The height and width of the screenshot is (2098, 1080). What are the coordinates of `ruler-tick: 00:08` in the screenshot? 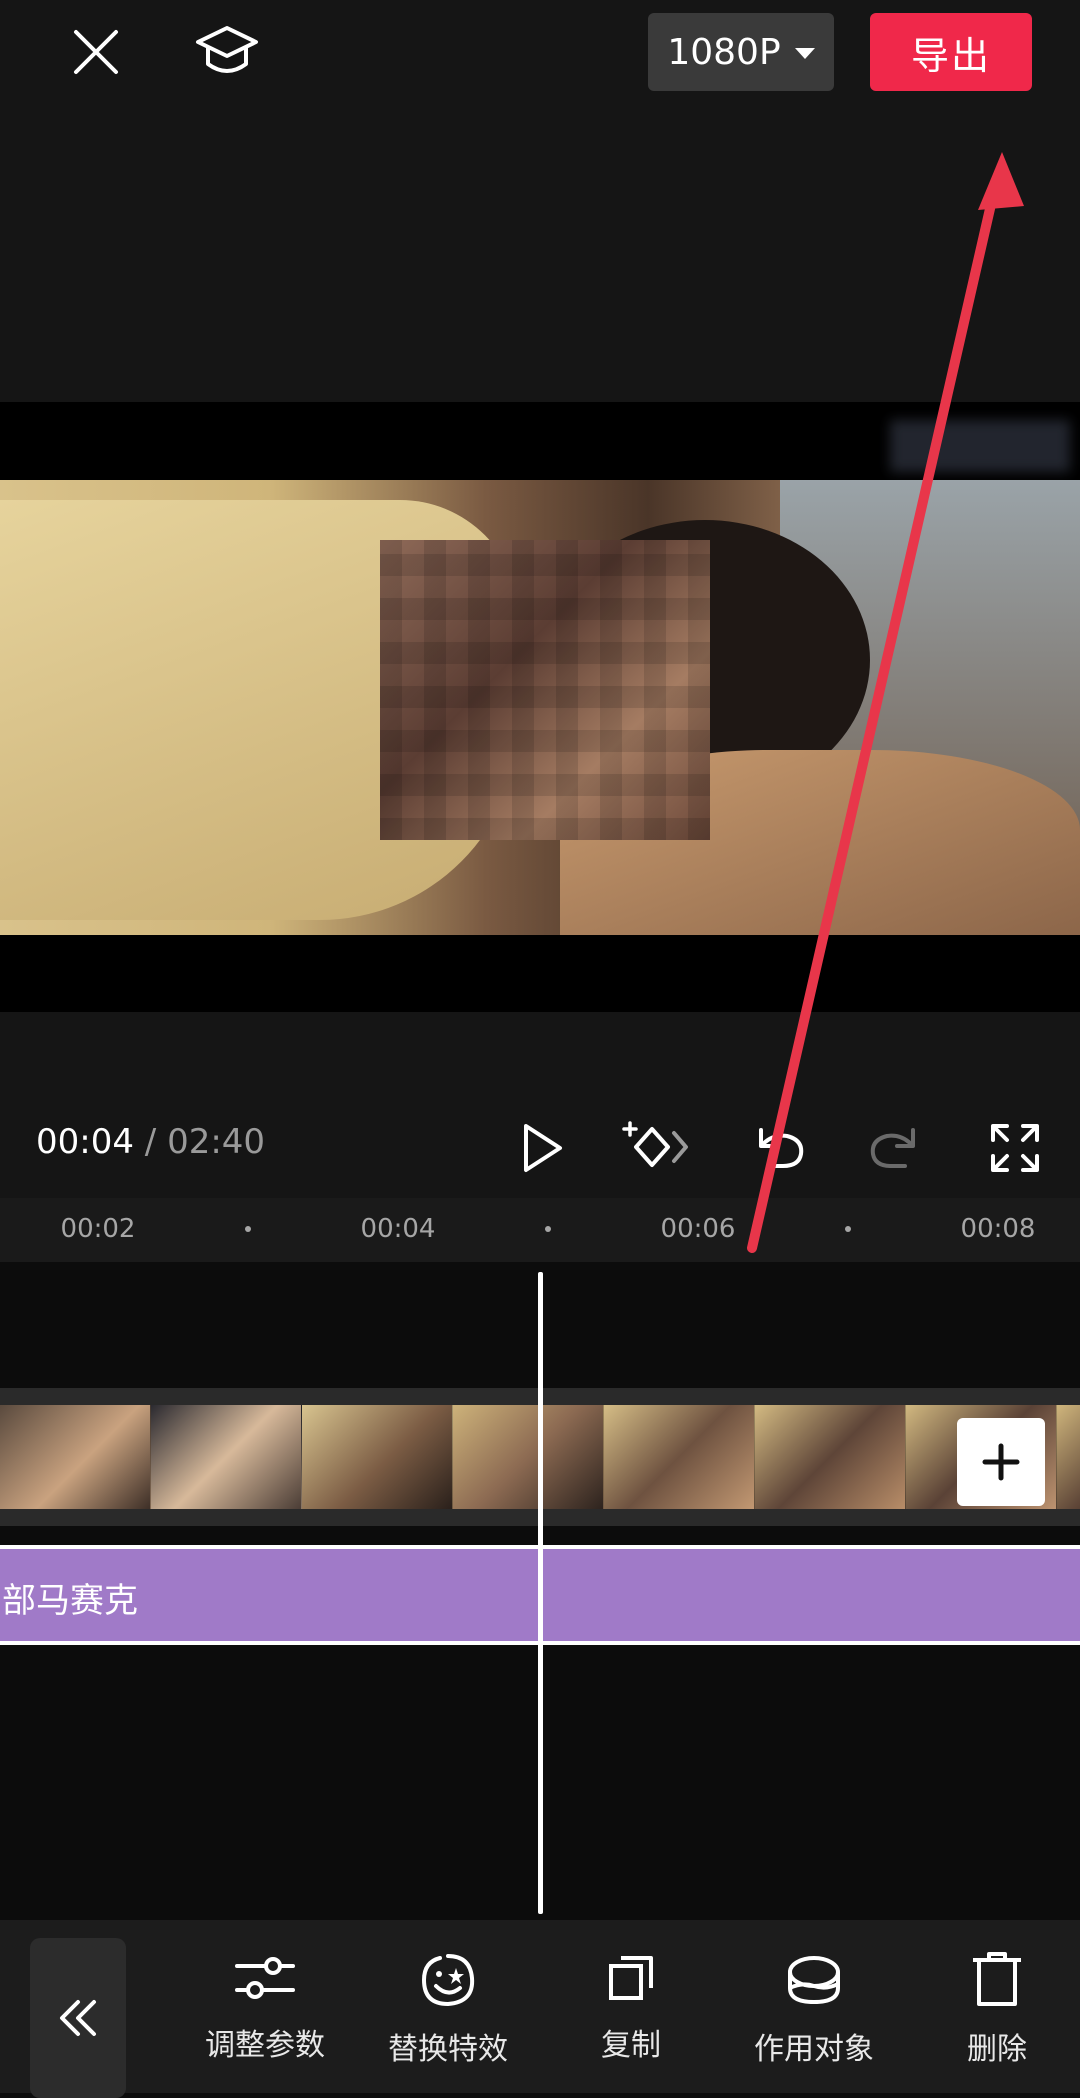 It's located at (998, 1229).